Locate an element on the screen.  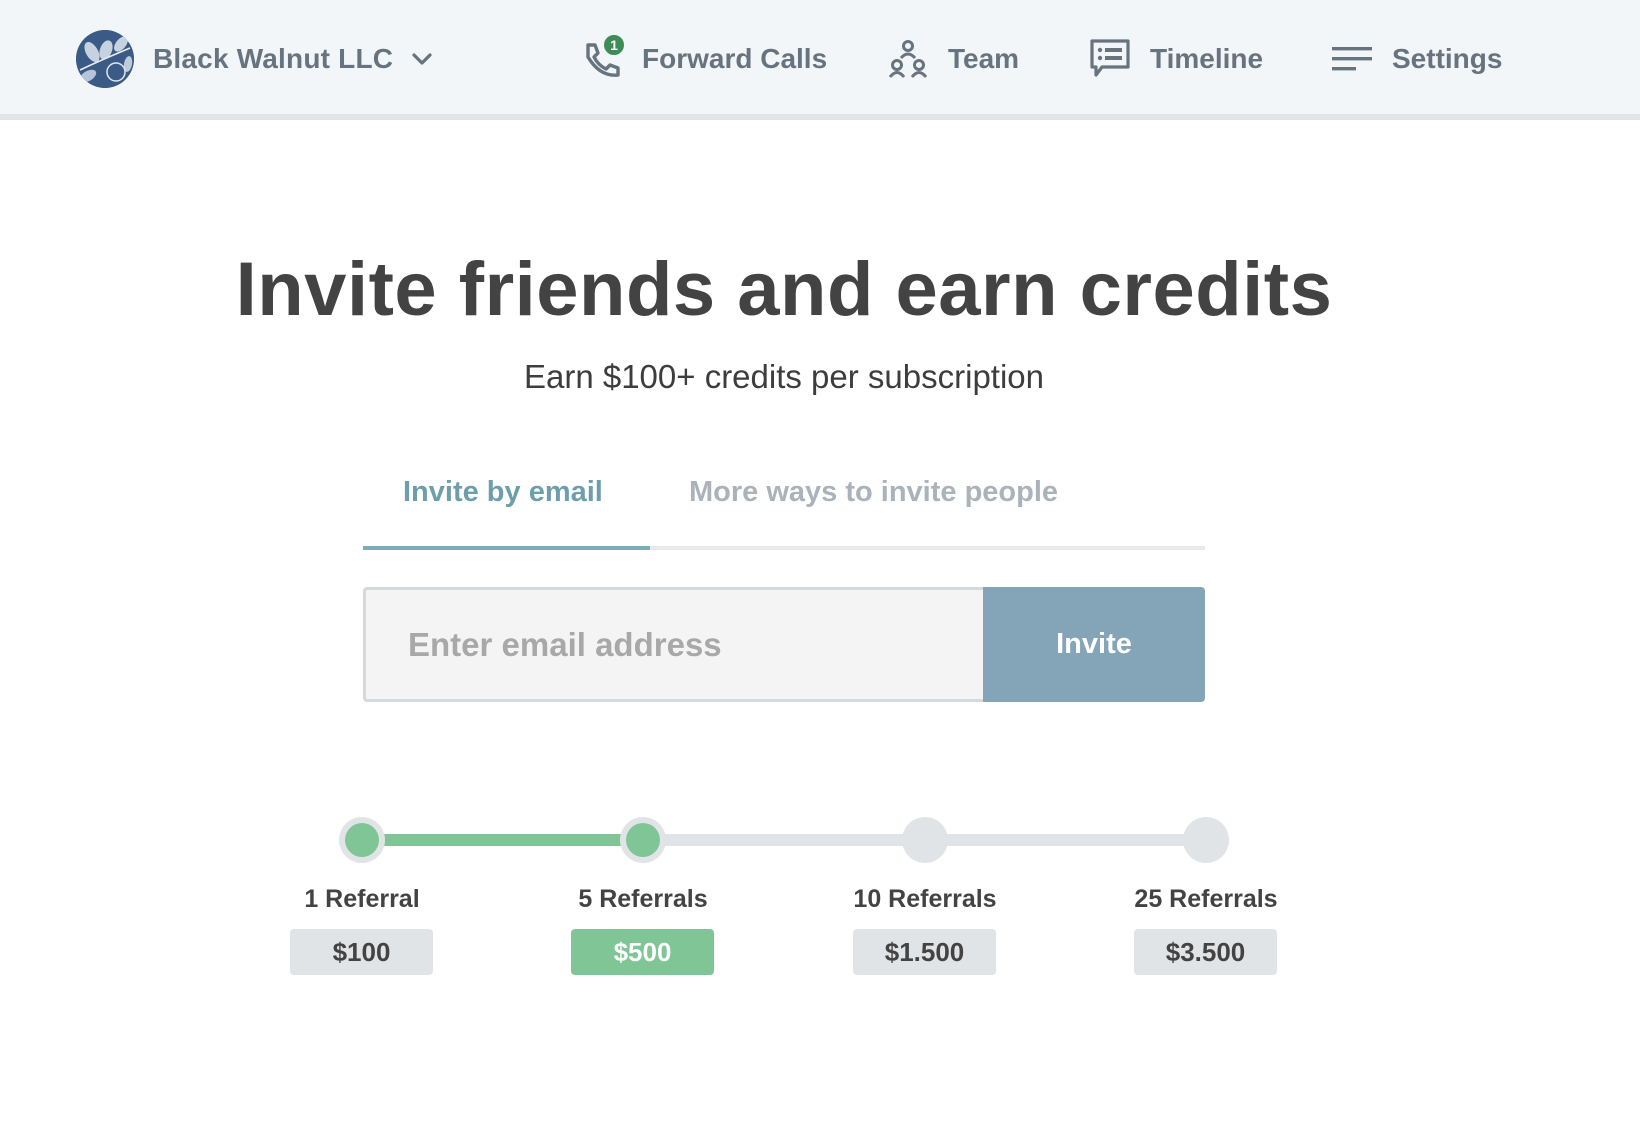
nav-settings: Settings is located at coordinates (1416, 59).